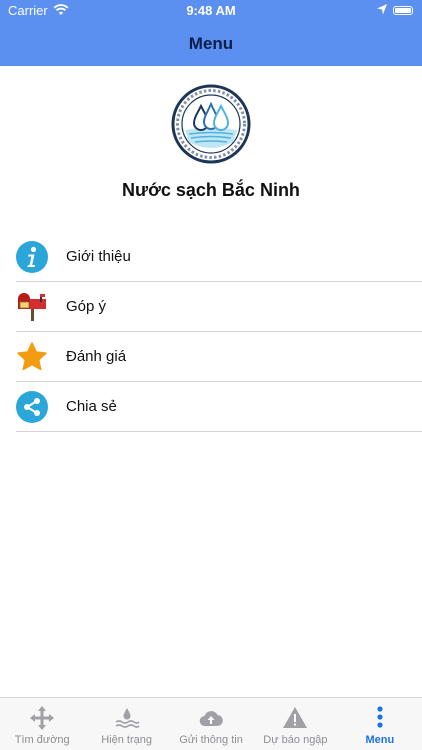 This screenshot has height=750, width=422. Describe the element at coordinates (219, 357) in the screenshot. I see `menu-item-danh-gia: Đánh giá` at that location.